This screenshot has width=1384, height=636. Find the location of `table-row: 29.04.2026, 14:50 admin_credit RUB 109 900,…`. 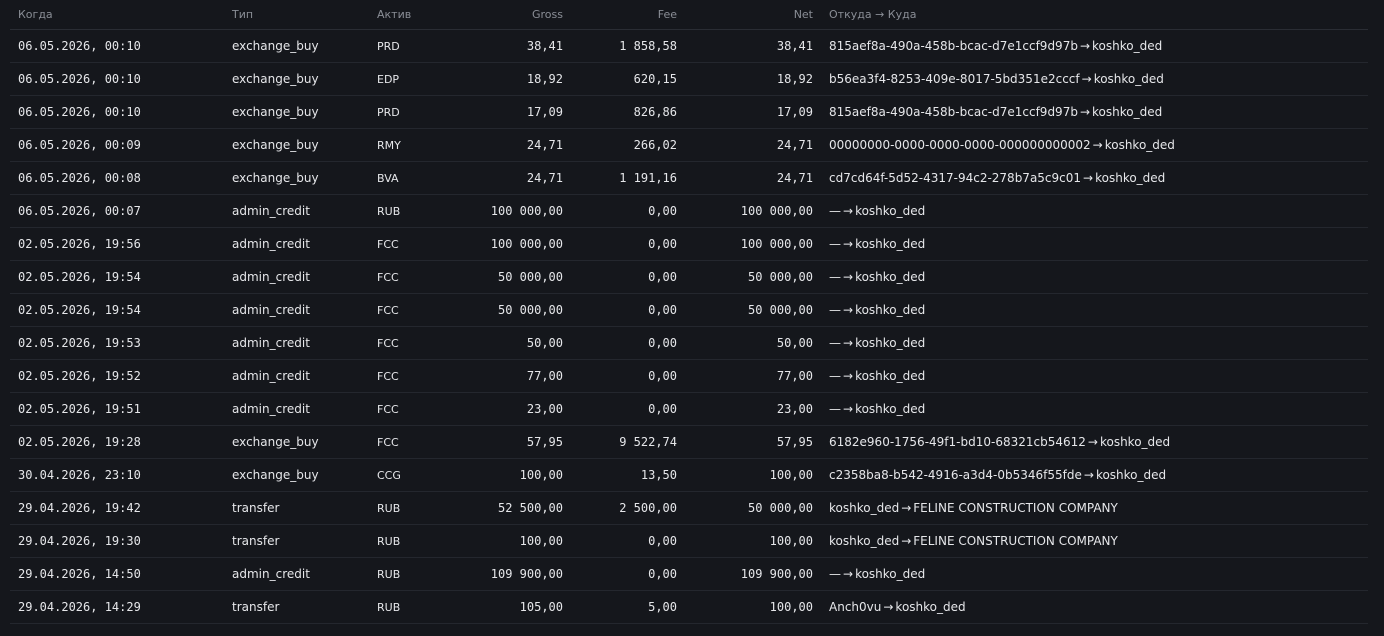

table-row: 29.04.2026, 14:50 admin_credit RUB 109 900,… is located at coordinates (689, 574).